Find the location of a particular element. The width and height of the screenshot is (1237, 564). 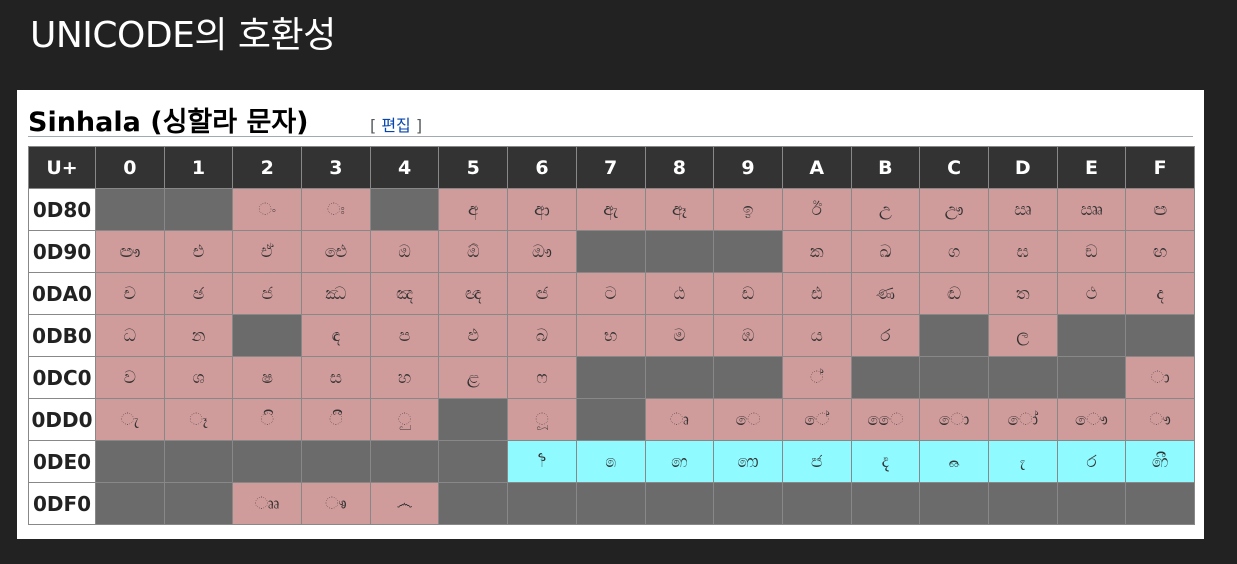

character-cell: ඈ is located at coordinates (679, 209).